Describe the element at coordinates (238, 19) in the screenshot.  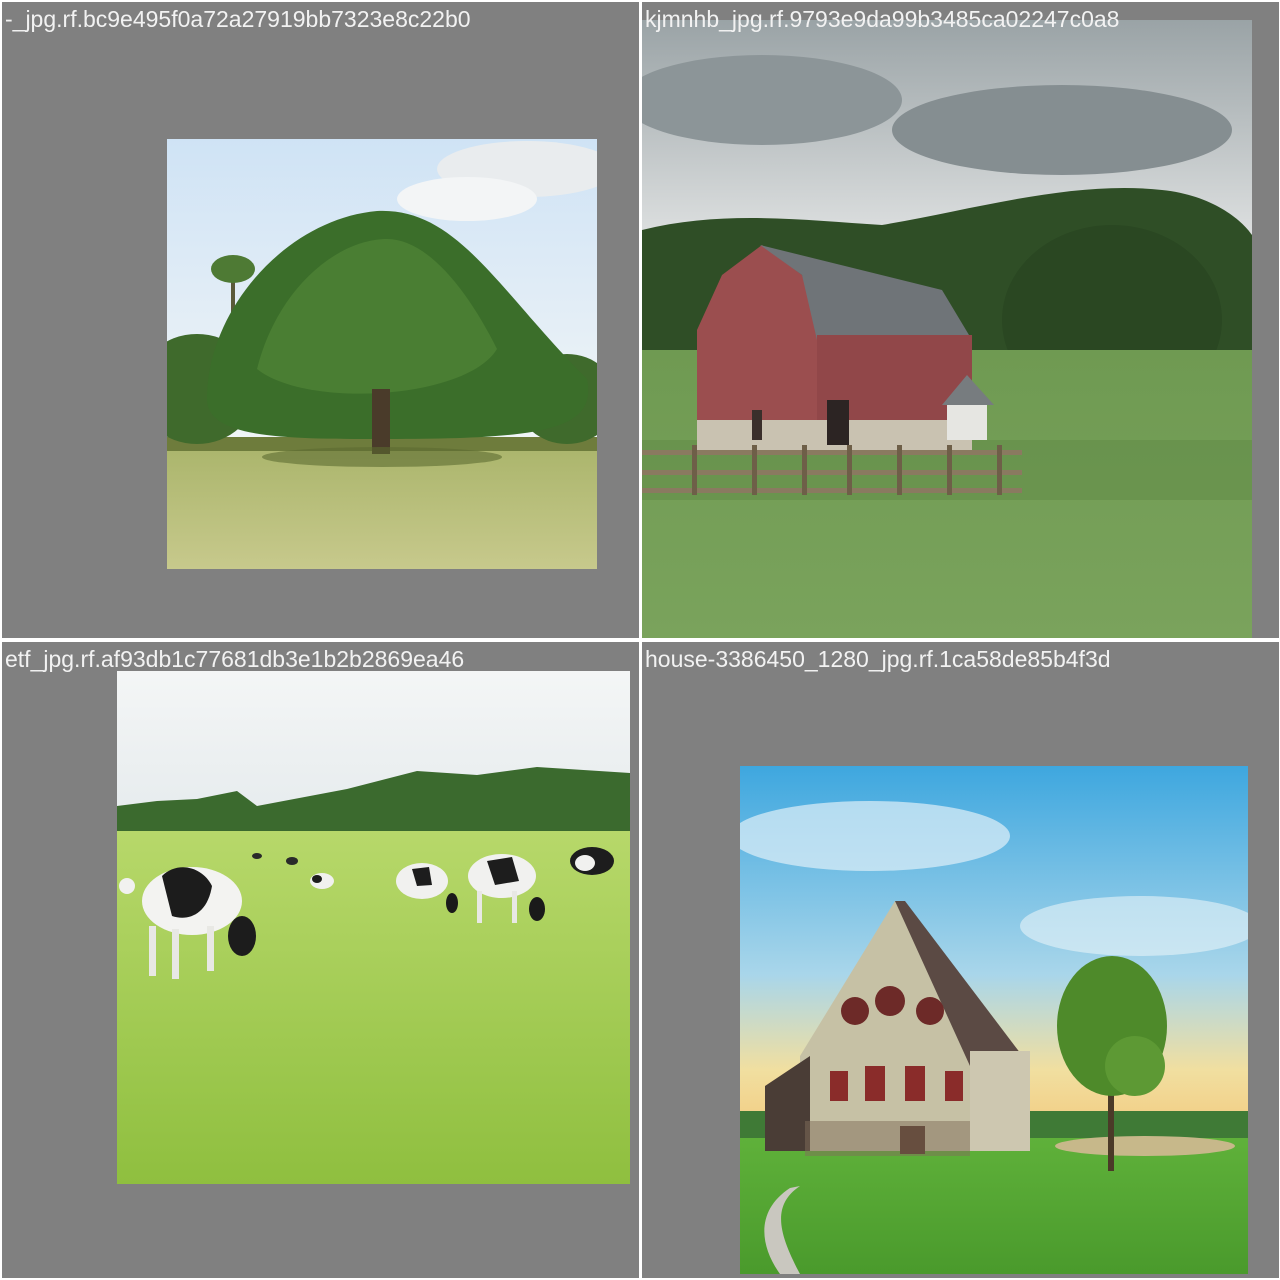
I see `tile-caption: -_jpg.rf.bc9e495f0a72a27919bb7323e8c22b0` at that location.